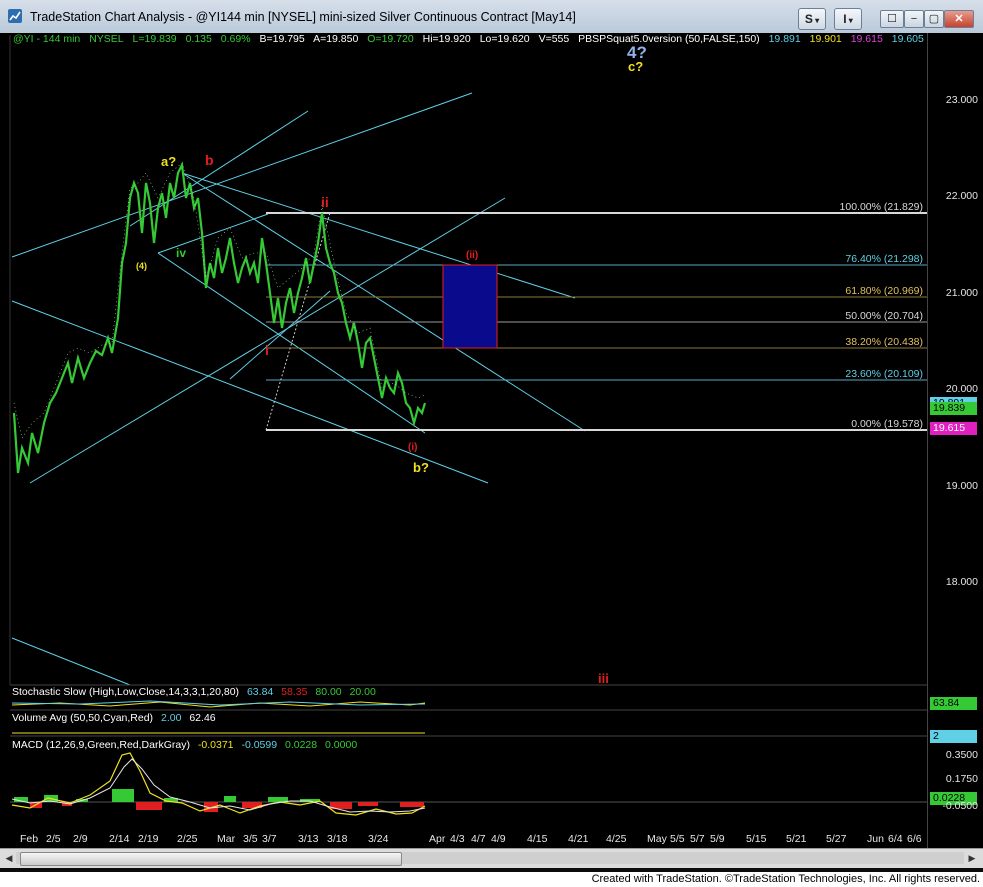 The width and height of the screenshot is (983, 887). What do you see at coordinates (235, 39) in the screenshot?
I see `status-change-pct: 0.69%` at bounding box center [235, 39].